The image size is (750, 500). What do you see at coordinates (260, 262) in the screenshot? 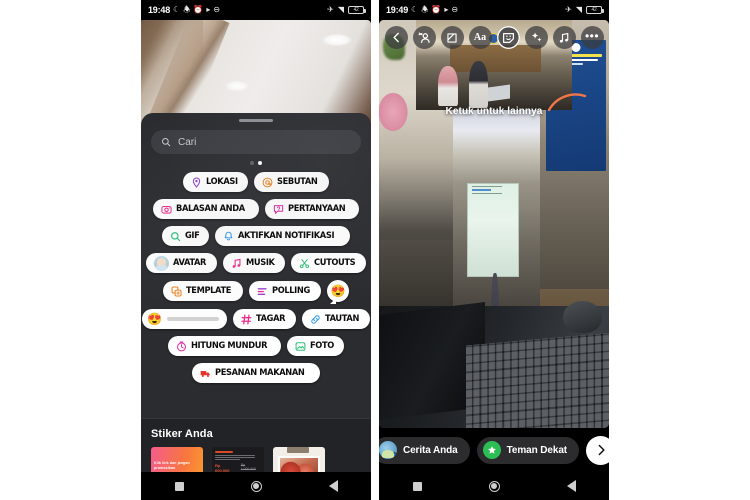
I see `sticker-label: MUSIK` at bounding box center [260, 262].